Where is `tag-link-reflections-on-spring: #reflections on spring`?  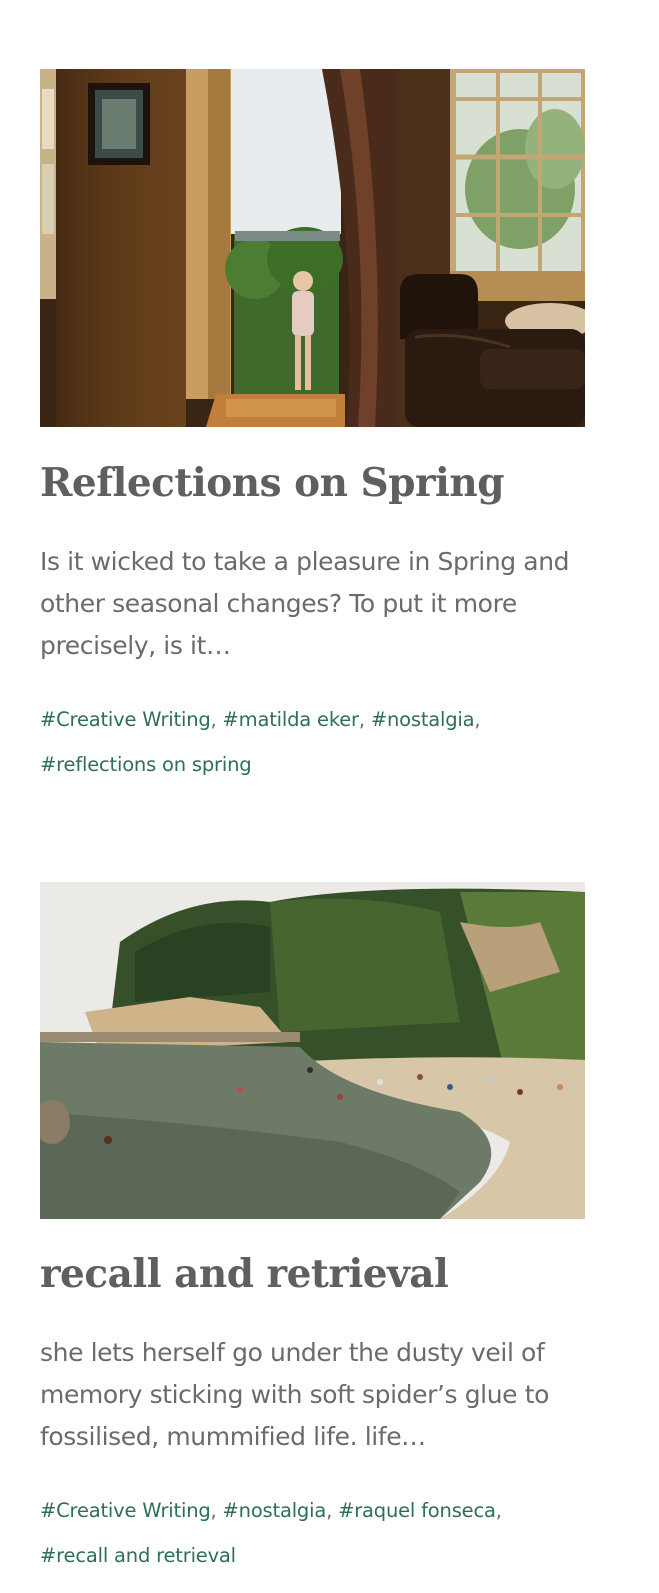
tag-link-reflections-on-spring: #reflections on spring is located at coordinates (146, 764).